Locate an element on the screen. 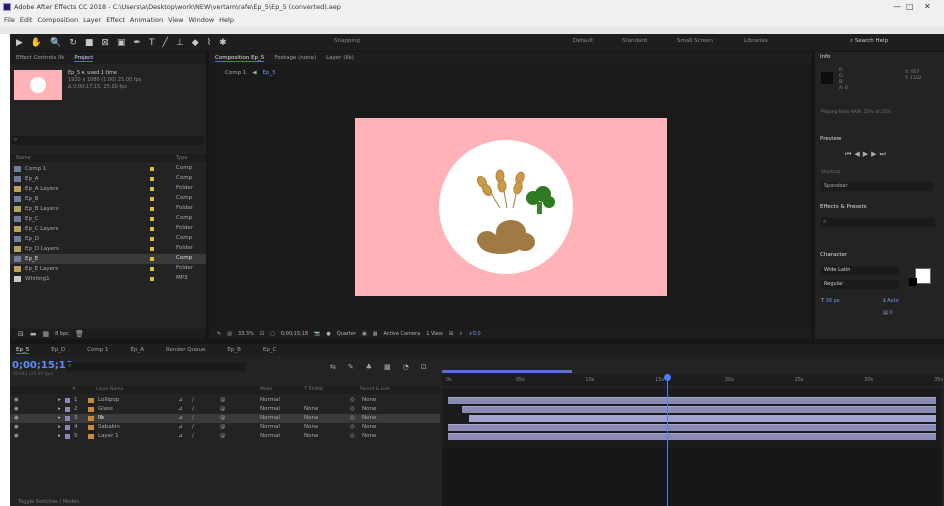 The image size is (944, 506). rotate-tool-icon: ↻ is located at coordinates (73, 43).